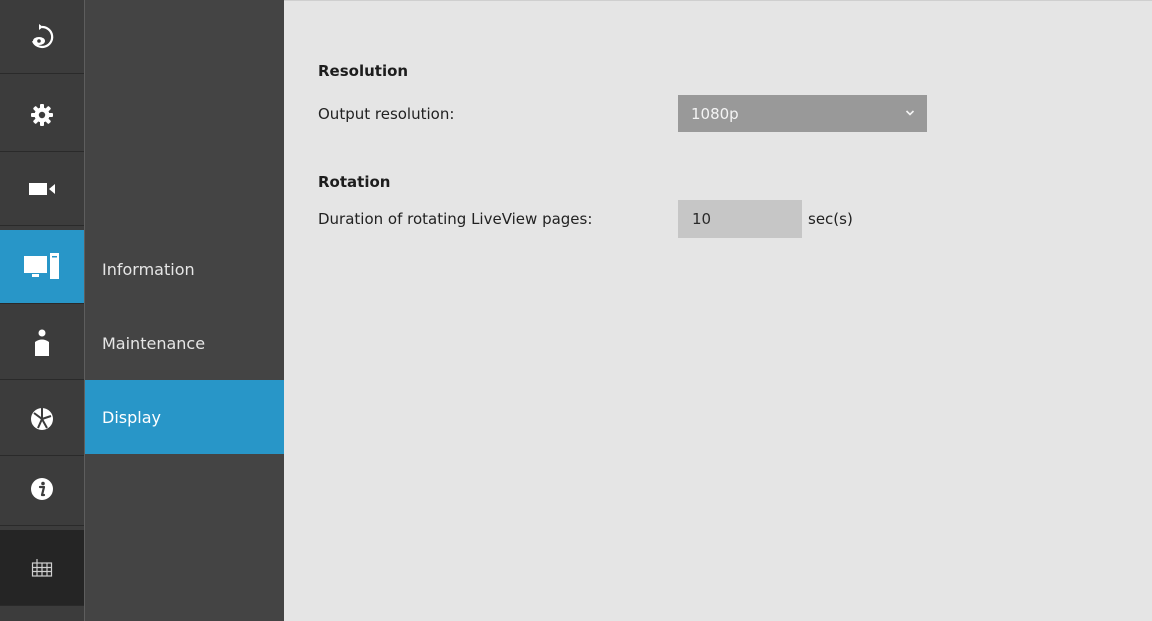 This screenshot has width=1152, height=621. I want to click on rotation-duration-unit: sec(s), so click(830, 219).